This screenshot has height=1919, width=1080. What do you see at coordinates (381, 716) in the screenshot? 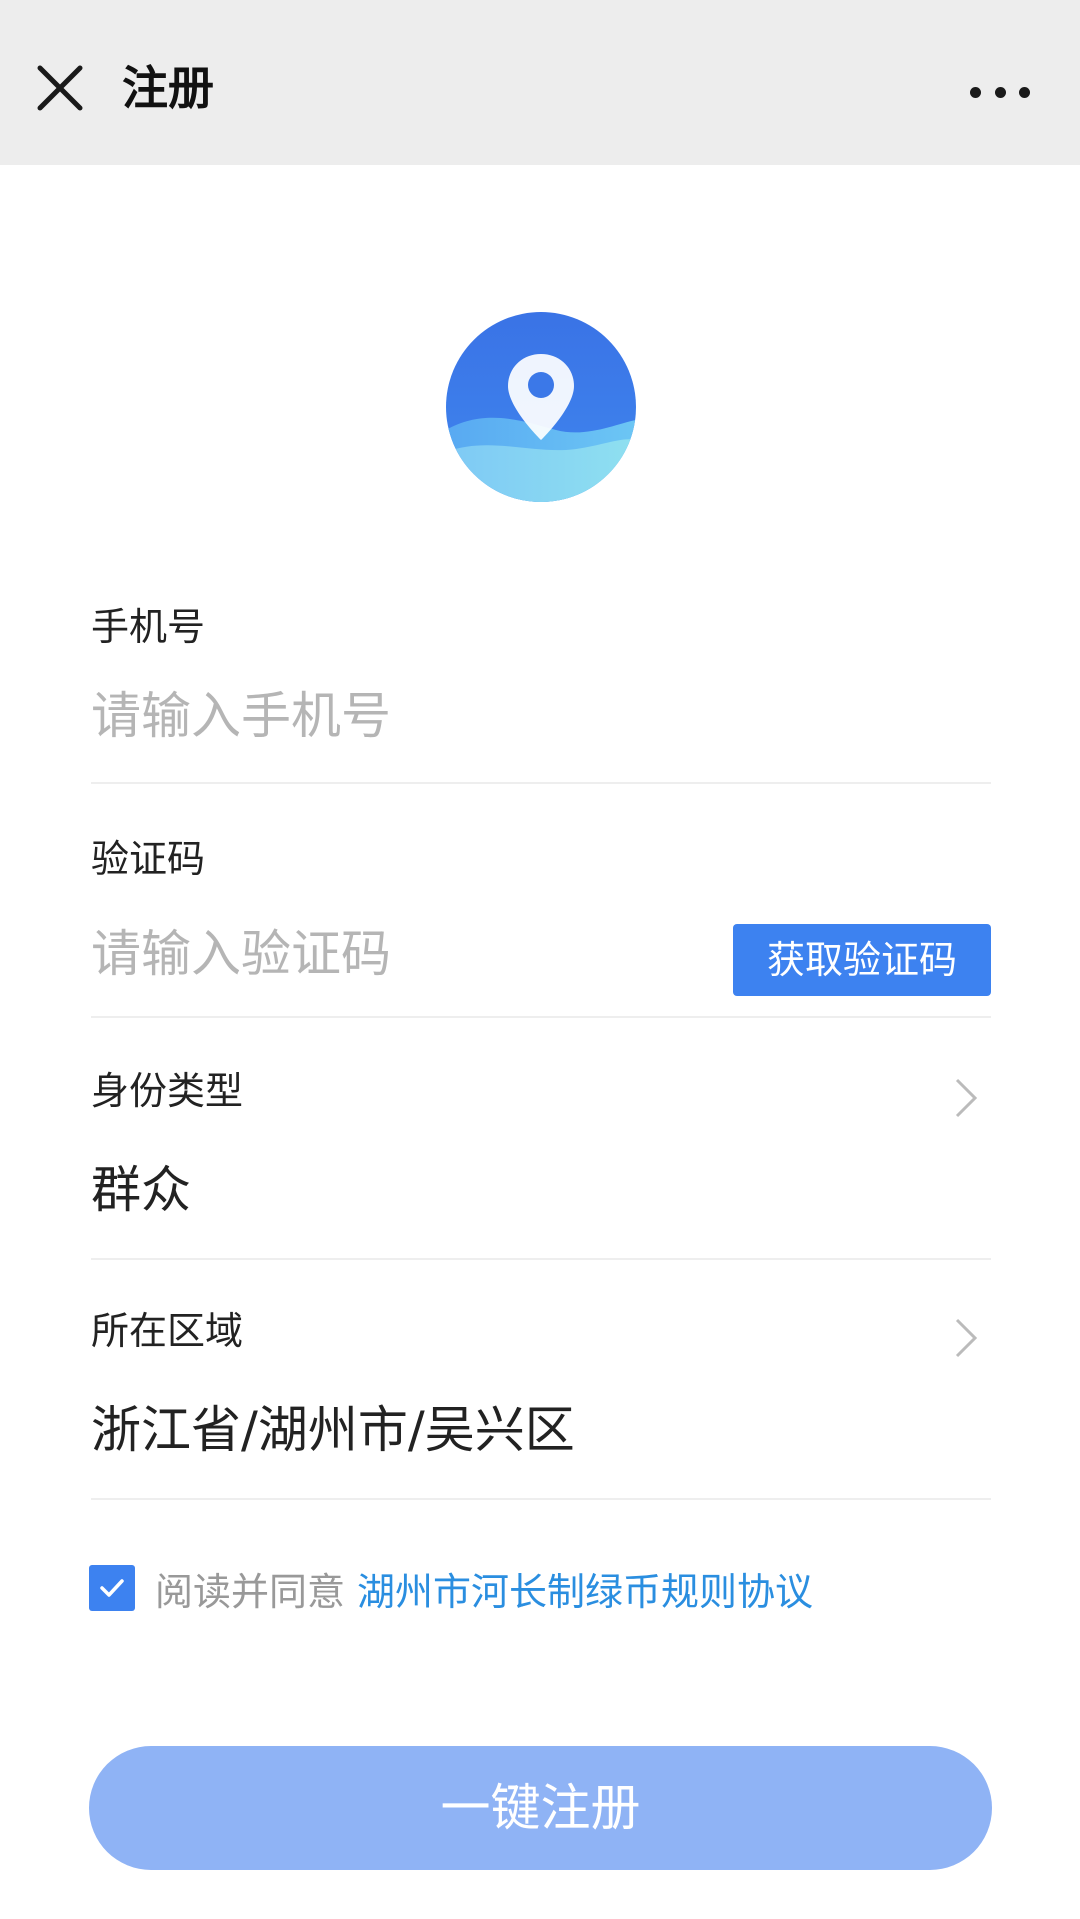
I see `phone-input` at bounding box center [381, 716].